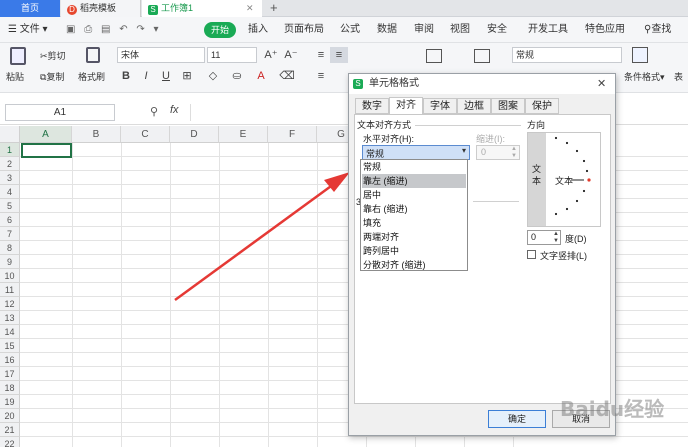  Describe the element at coordinates (406, 106) in the screenshot. I see `dialog-tab-1: 对齐` at that location.